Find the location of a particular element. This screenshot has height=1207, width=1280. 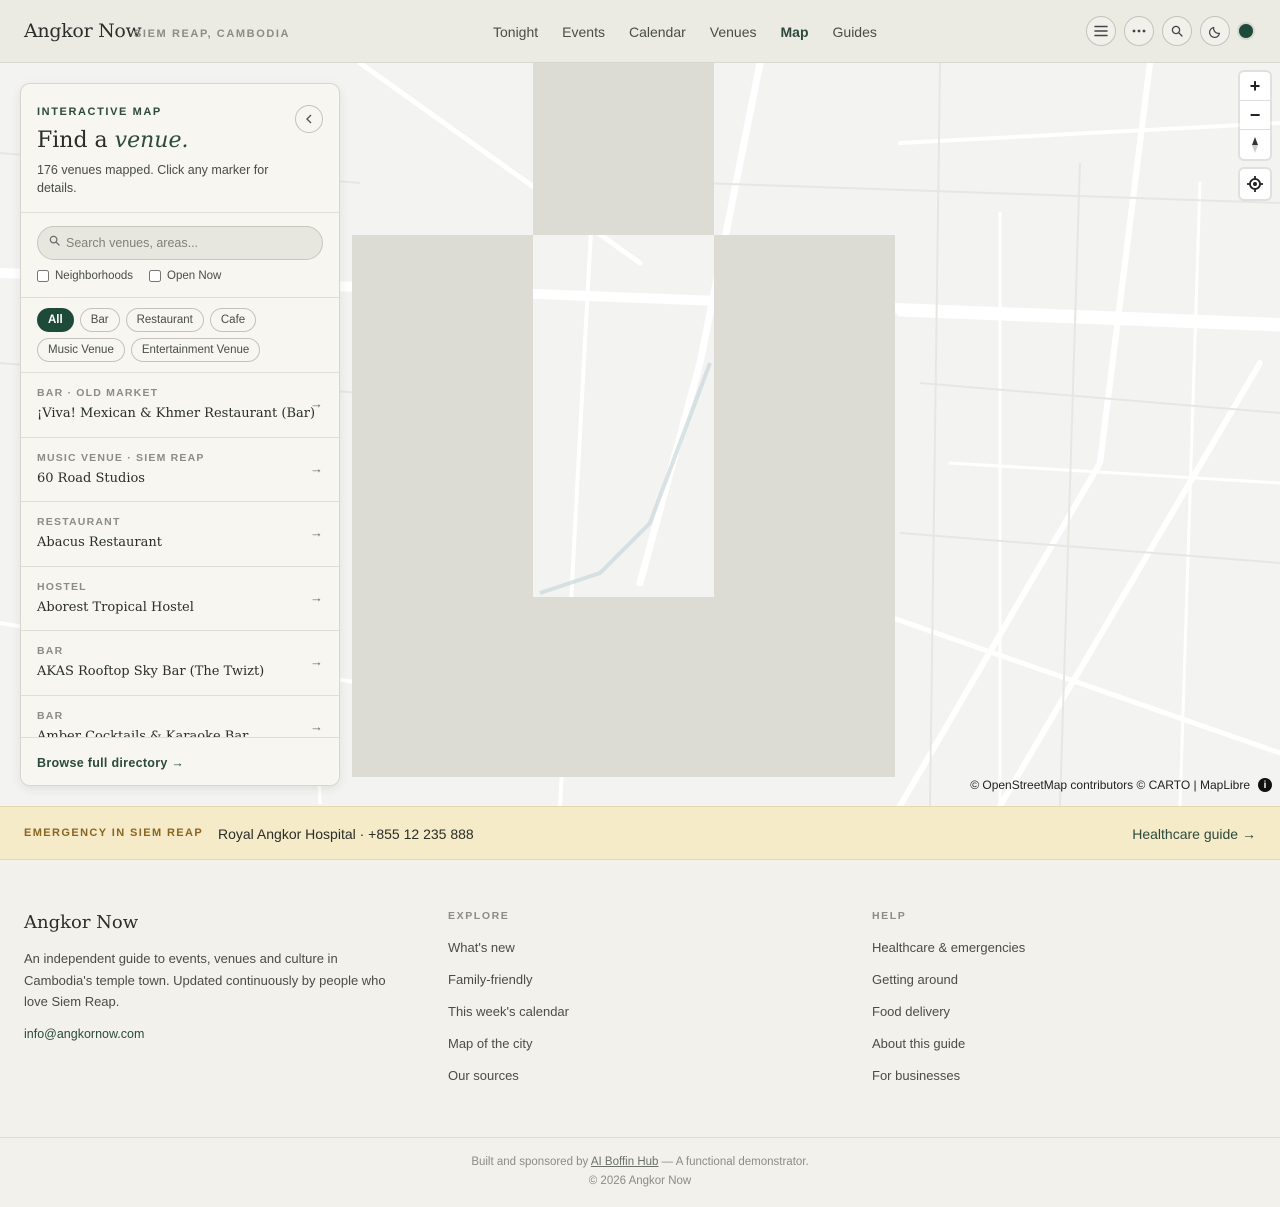

venue-search is located at coordinates (180, 243).